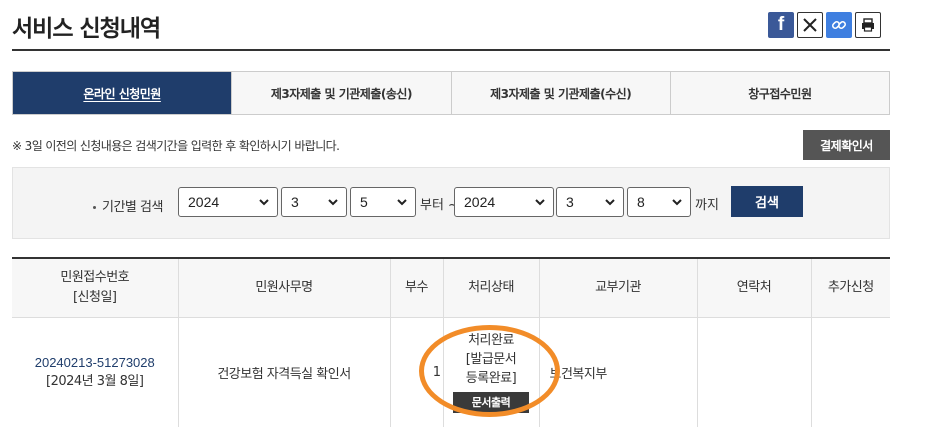  I want to click on link-icon, so click(839, 25).